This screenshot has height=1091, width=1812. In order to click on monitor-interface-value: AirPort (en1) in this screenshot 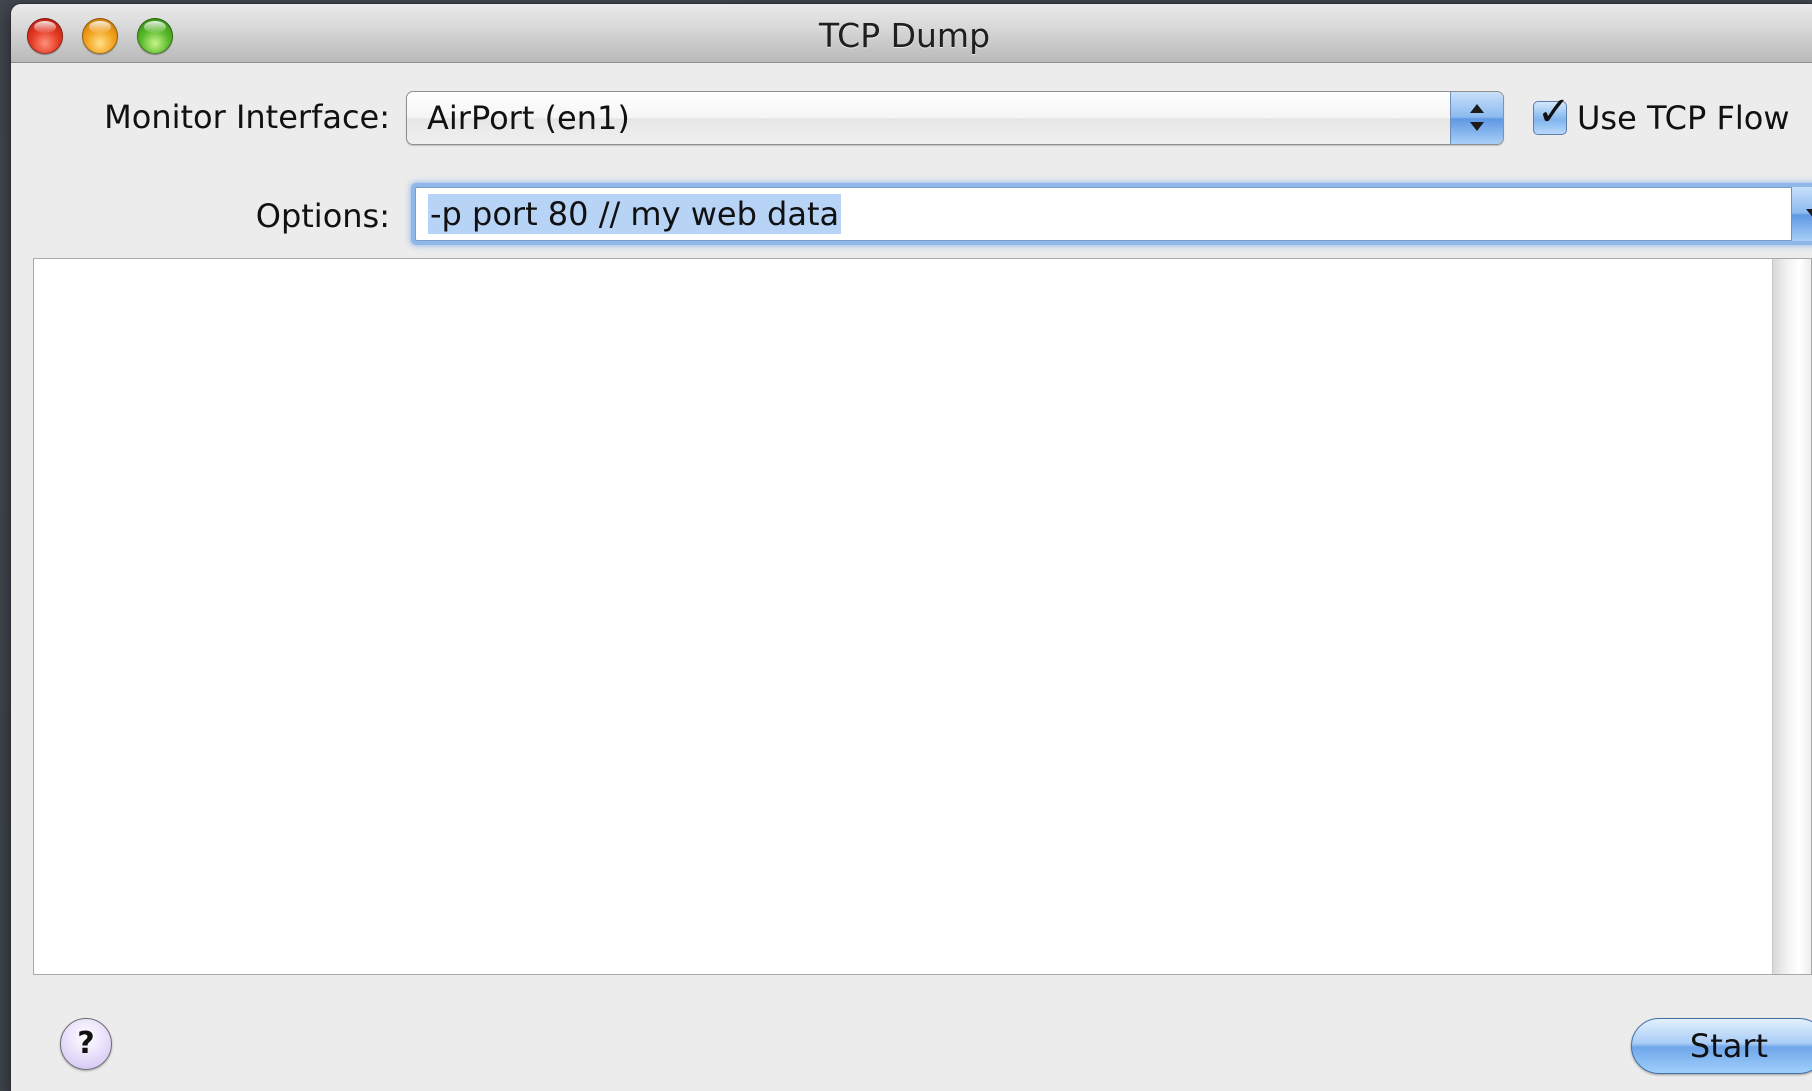, I will do `click(528, 118)`.